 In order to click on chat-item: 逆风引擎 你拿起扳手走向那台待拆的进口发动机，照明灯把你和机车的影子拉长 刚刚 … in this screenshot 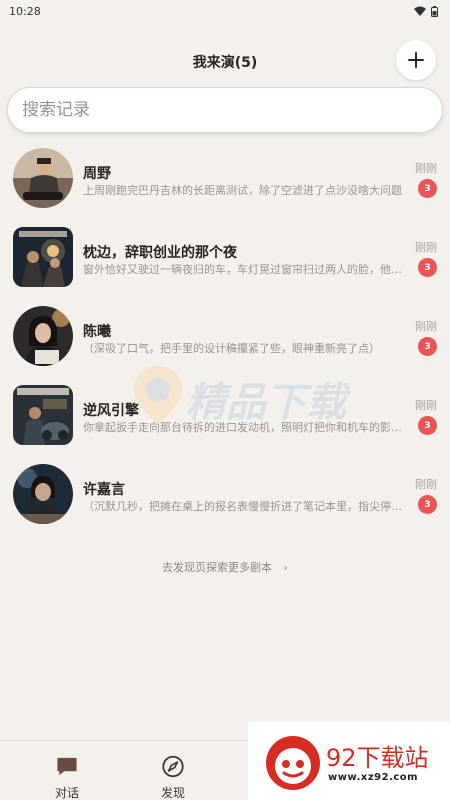, I will do `click(225, 414)`.